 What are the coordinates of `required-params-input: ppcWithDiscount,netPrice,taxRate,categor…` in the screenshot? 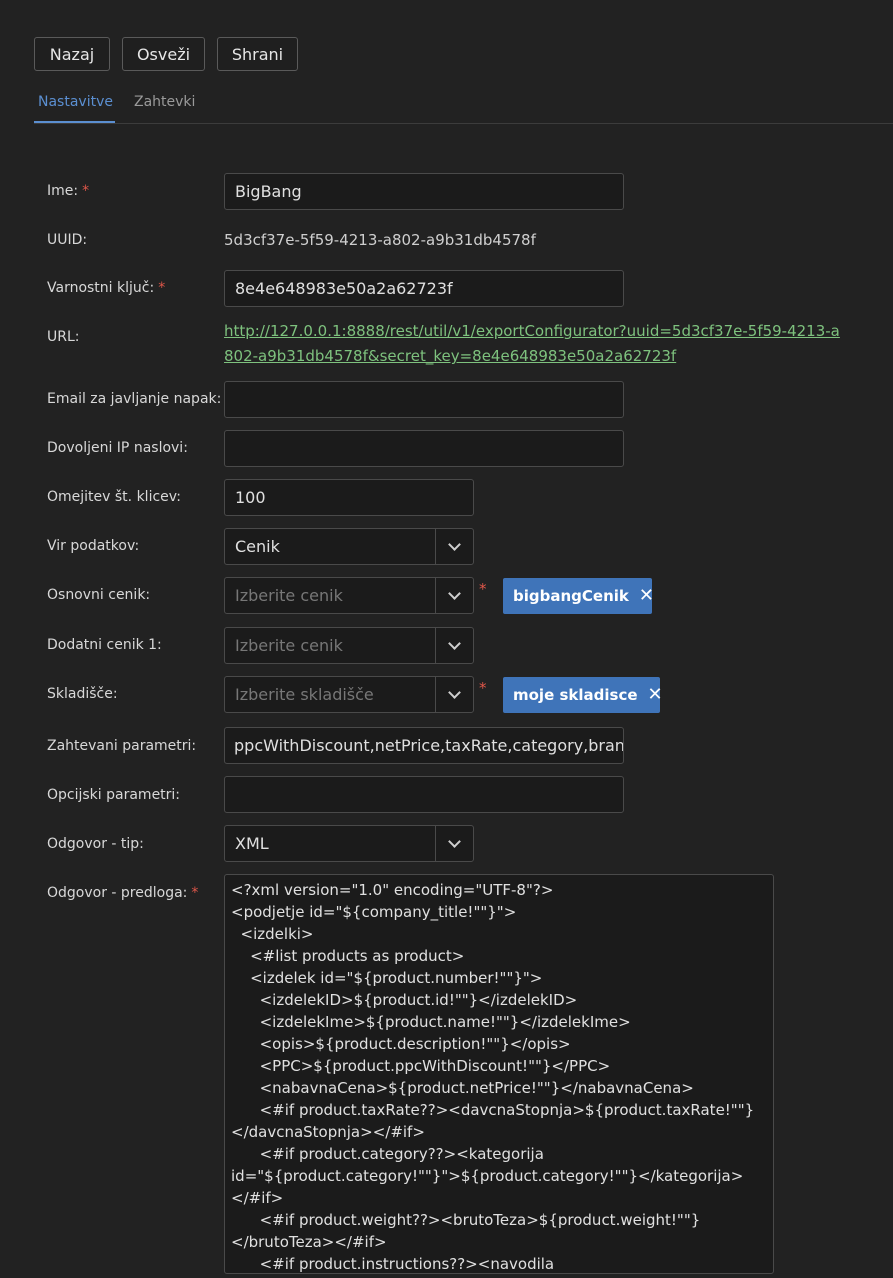 It's located at (424, 745).